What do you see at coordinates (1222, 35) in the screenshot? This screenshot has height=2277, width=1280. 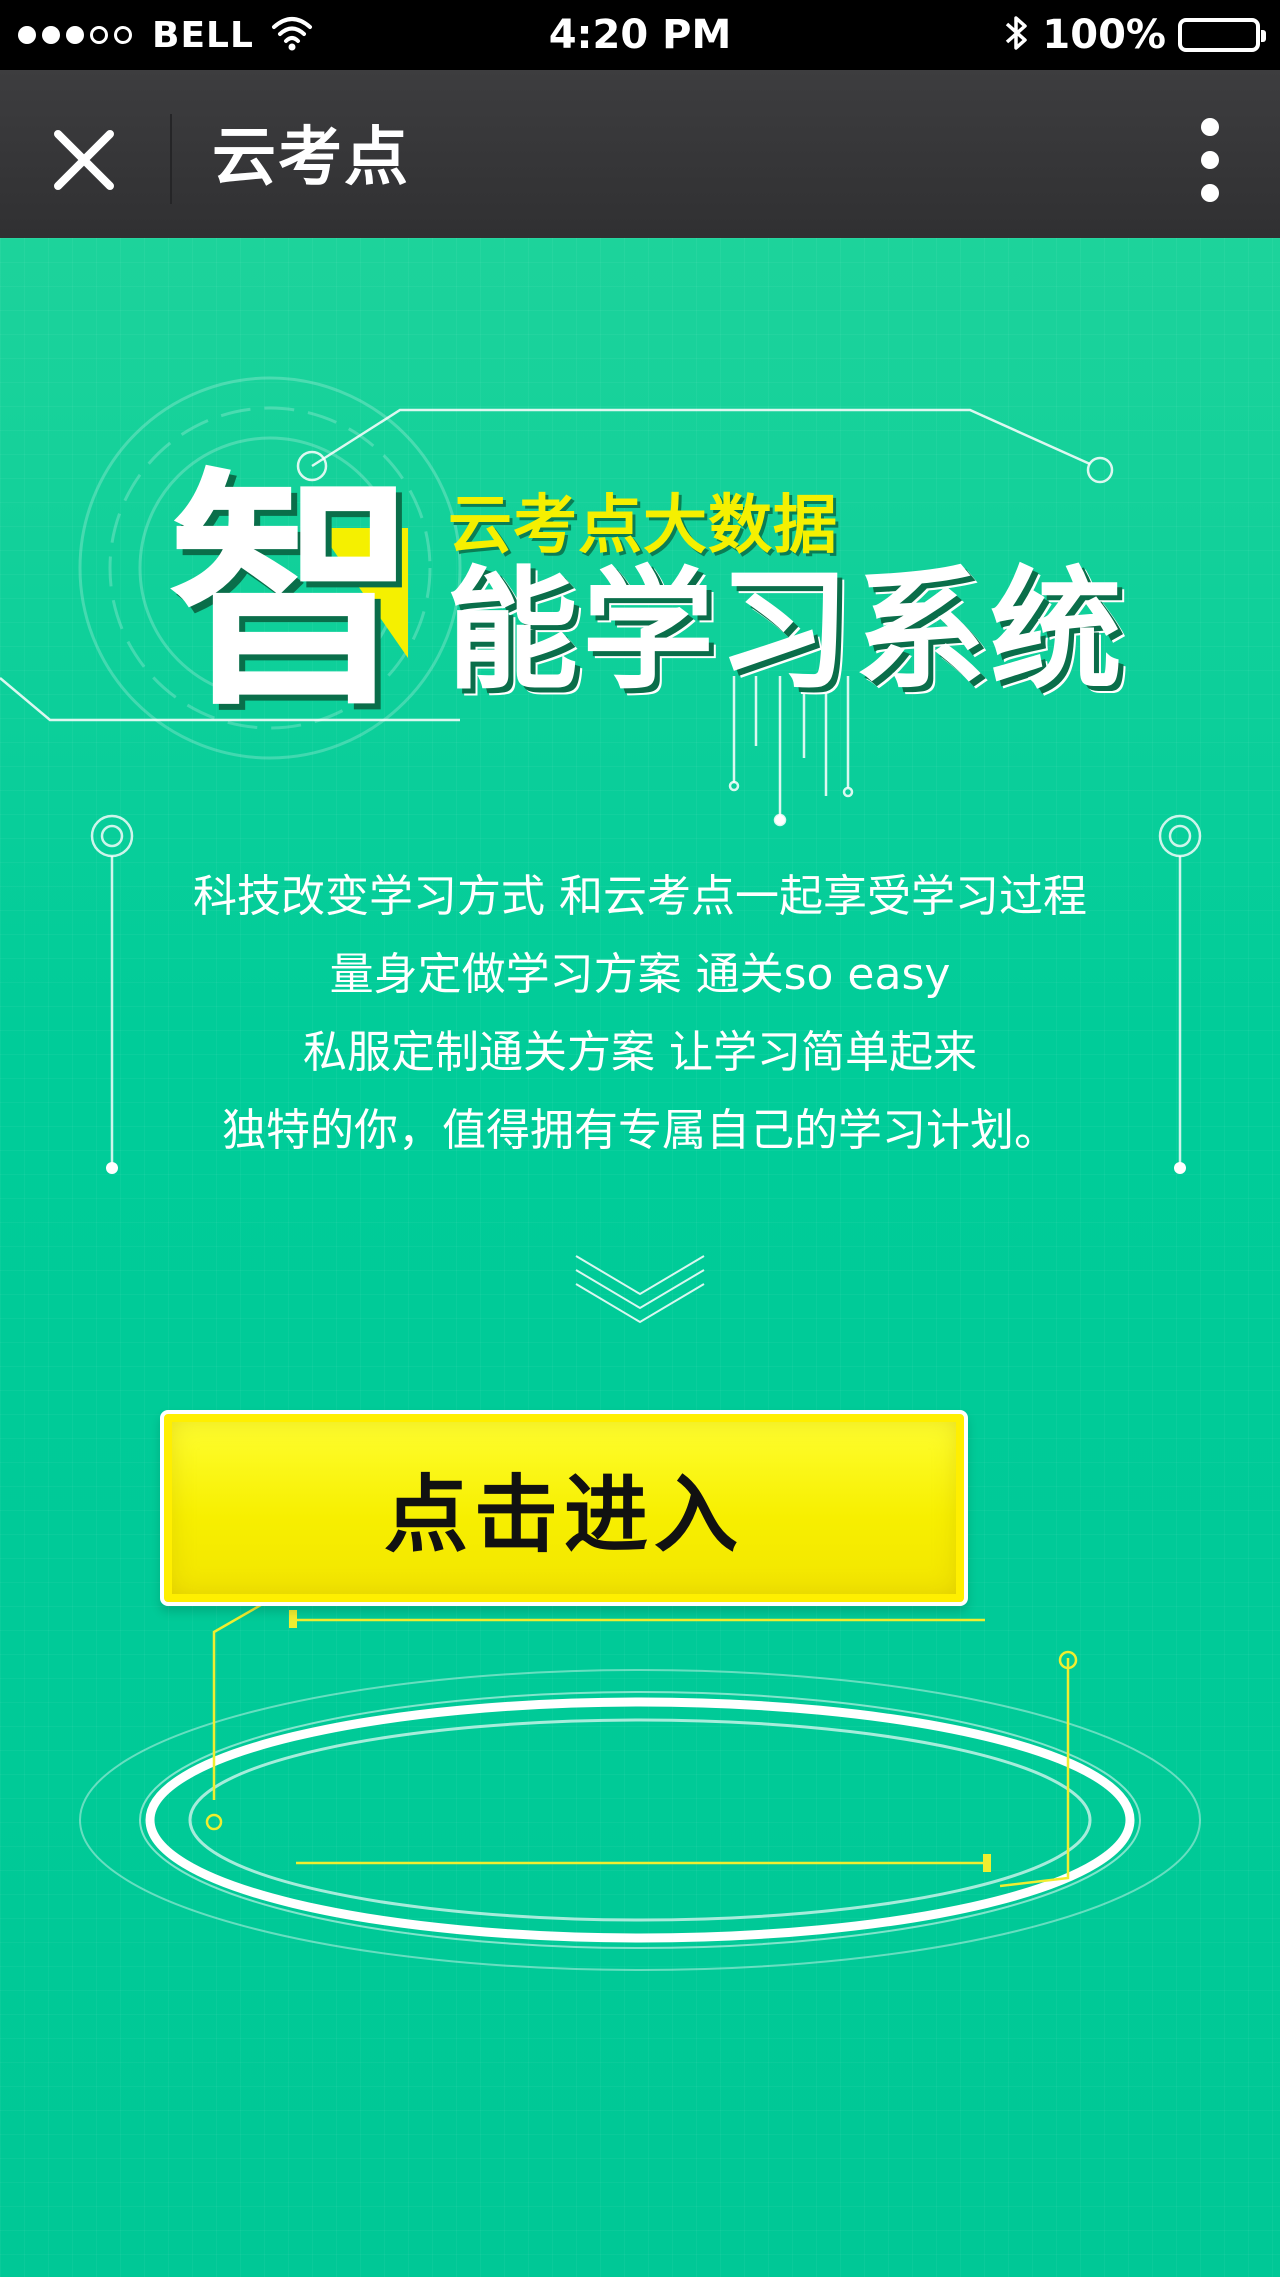 I see `battery-icon` at bounding box center [1222, 35].